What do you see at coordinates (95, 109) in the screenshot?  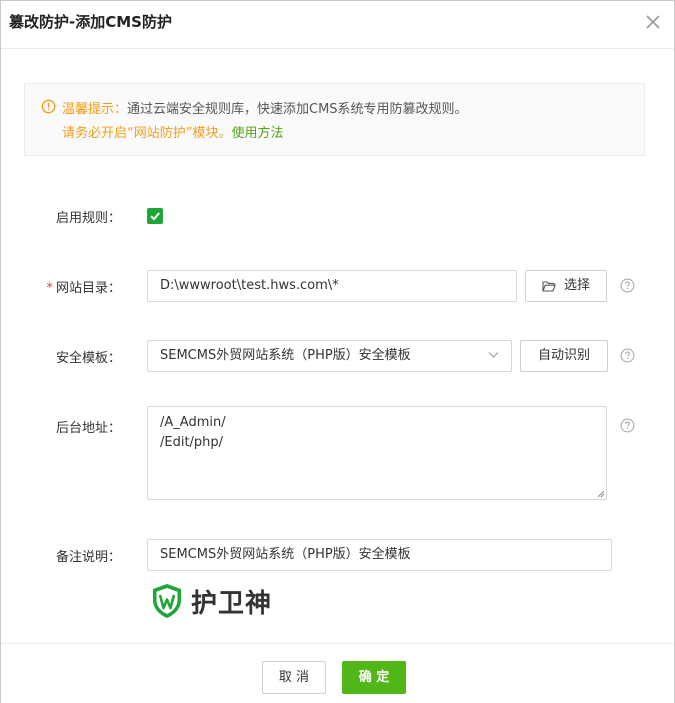 I see `tip-lead: 温馨提示：` at bounding box center [95, 109].